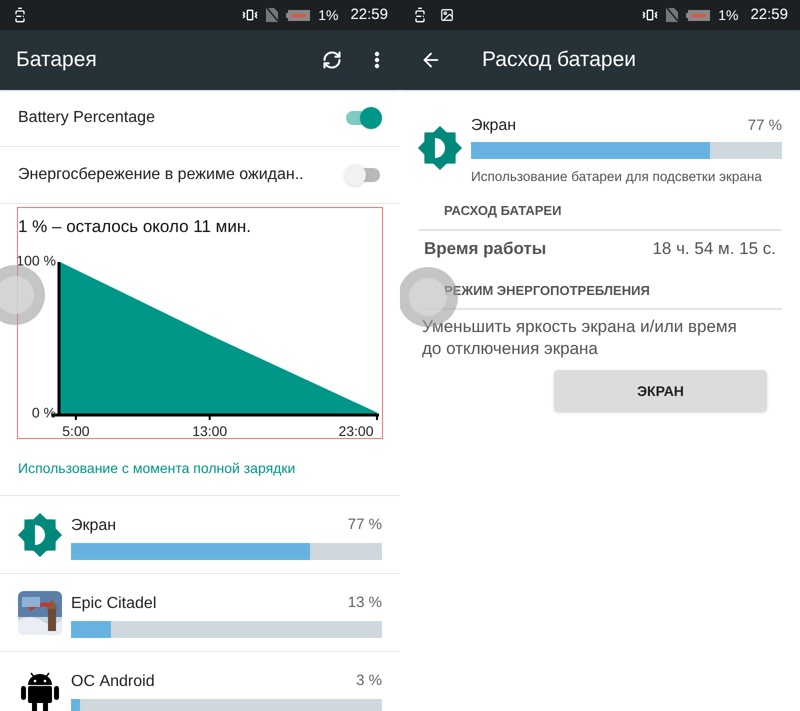 The width and height of the screenshot is (800, 711). Describe the element at coordinates (161, 175) in the screenshot. I see `setting-label: Энергосбережение в режиме ожидан..` at that location.